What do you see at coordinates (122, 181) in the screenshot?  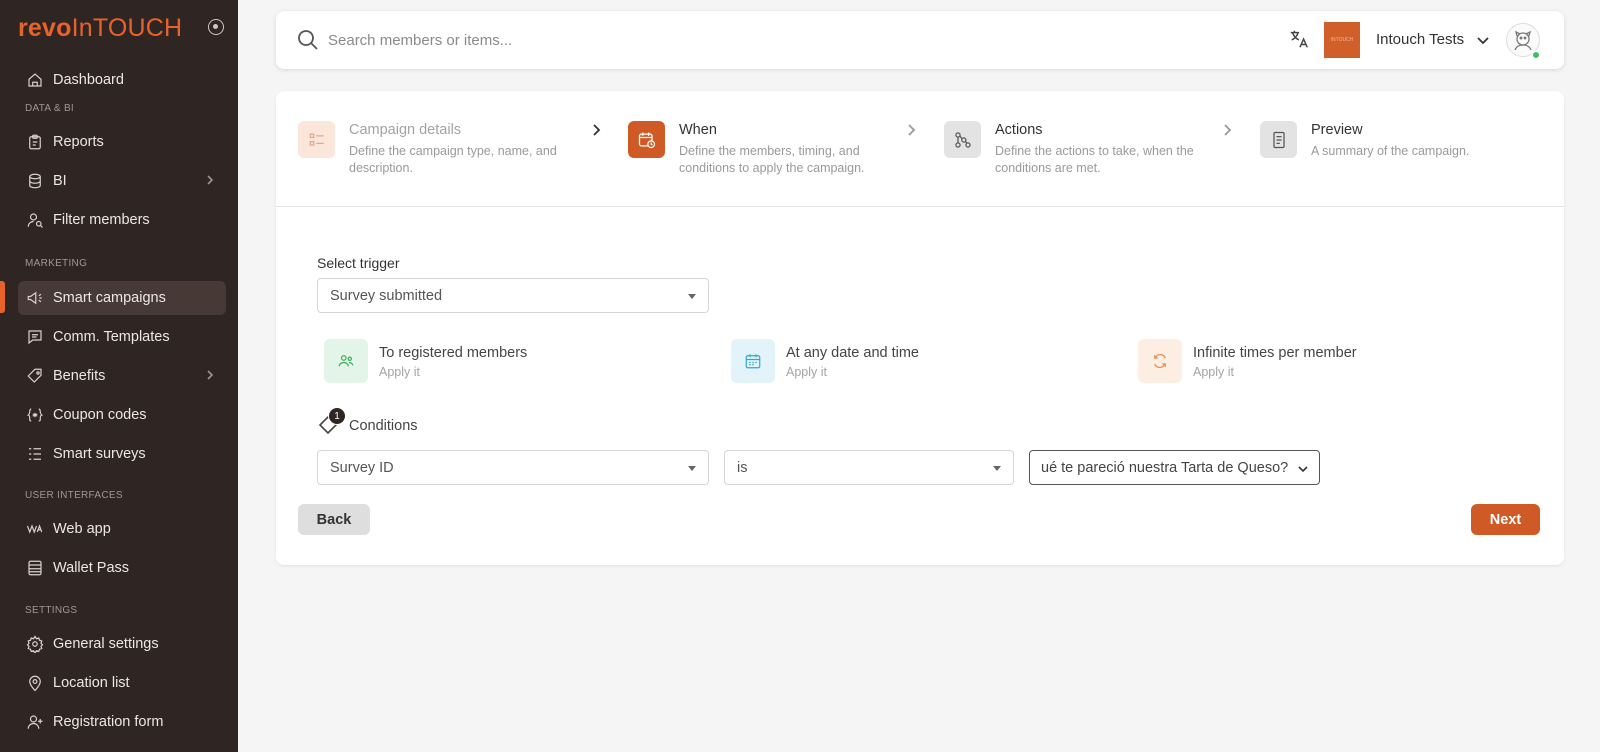 I see `sidebar-item-bi: BI` at bounding box center [122, 181].